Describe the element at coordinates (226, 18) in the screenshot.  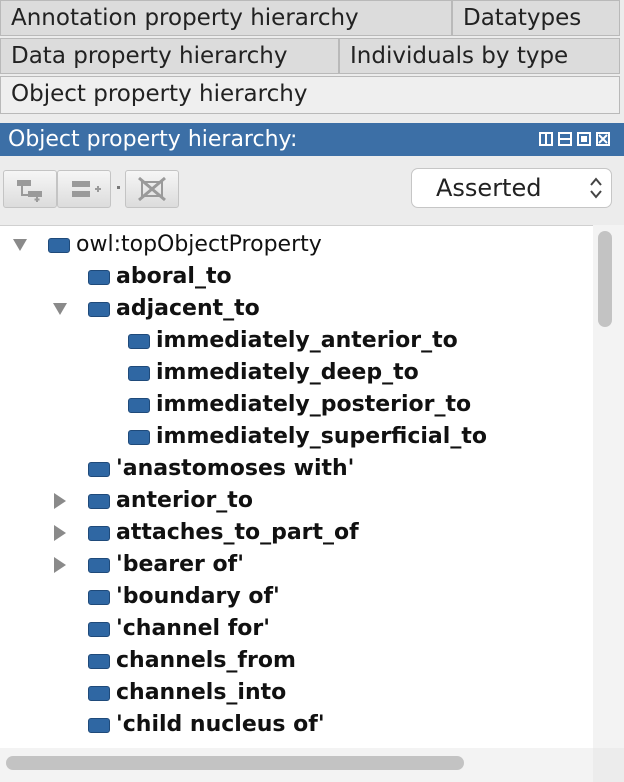
I see `tab-annotation-property-hierarchy: Annotation property hierarchy` at that location.